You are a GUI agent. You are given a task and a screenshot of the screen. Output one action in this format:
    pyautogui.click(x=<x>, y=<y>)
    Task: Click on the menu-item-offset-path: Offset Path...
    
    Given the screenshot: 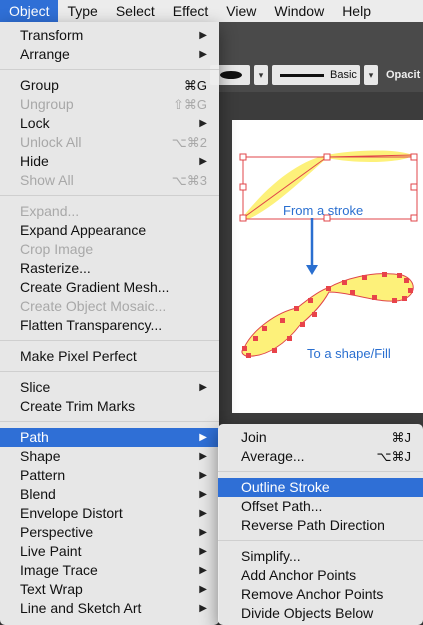 What is the action you would take?
    pyautogui.click(x=320, y=506)
    